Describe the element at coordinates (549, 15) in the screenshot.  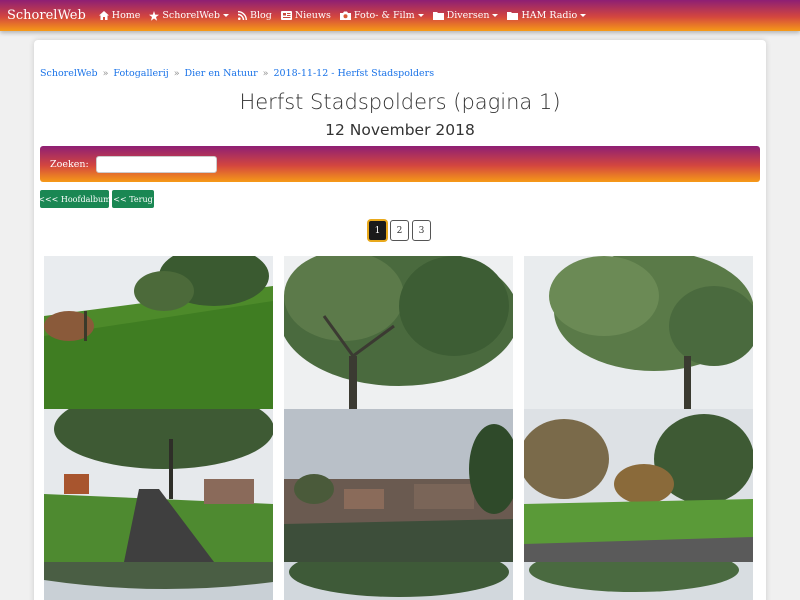
I see `nav-ham-radio-label: HAM Radio` at that location.